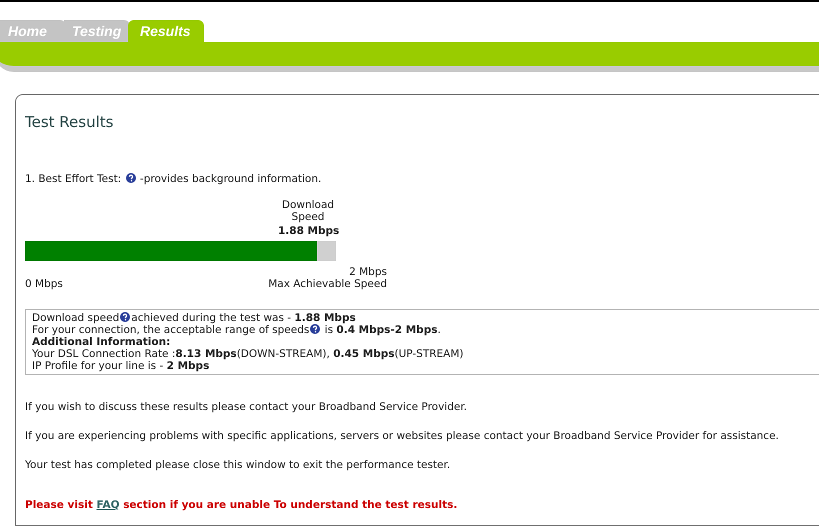  Describe the element at coordinates (44, 284) in the screenshot. I see `min-label: 0 Mbps` at that location.